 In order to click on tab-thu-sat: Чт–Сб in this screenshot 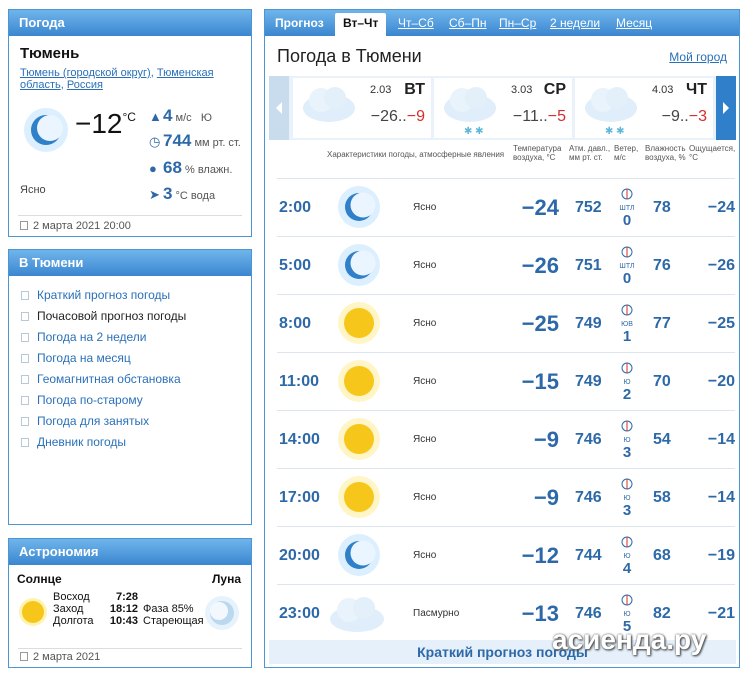, I will do `click(416, 23)`.